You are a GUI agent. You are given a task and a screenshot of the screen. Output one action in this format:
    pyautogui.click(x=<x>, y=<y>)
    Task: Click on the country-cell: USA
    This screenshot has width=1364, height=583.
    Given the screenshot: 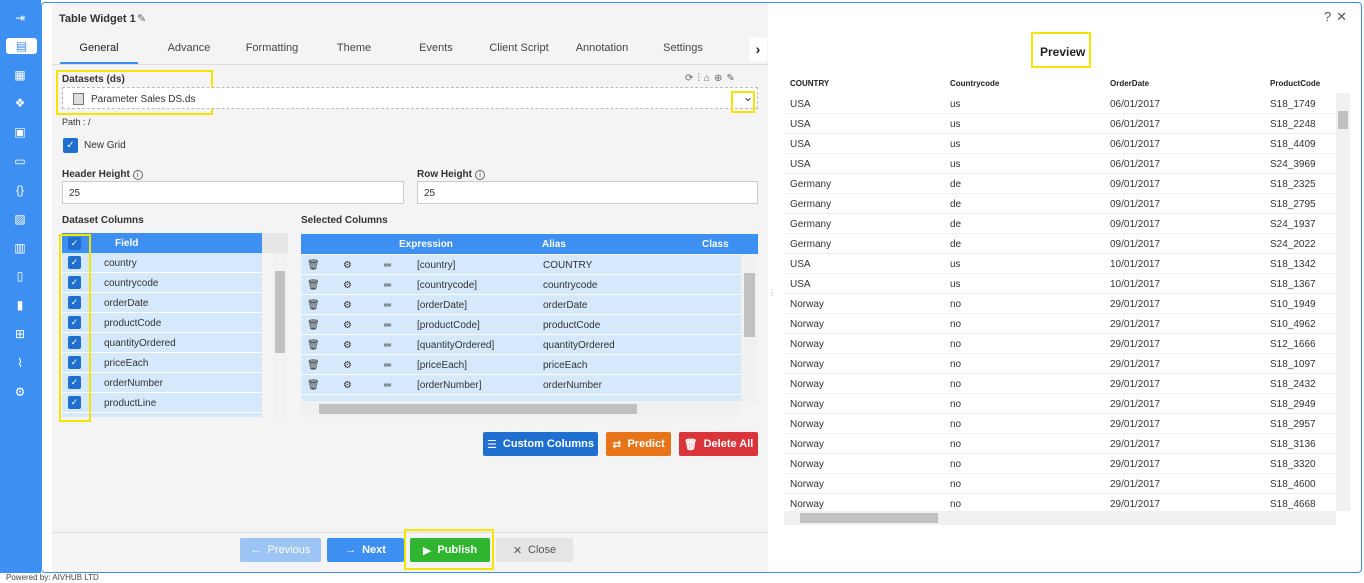 What is the action you would take?
    pyautogui.click(x=800, y=264)
    